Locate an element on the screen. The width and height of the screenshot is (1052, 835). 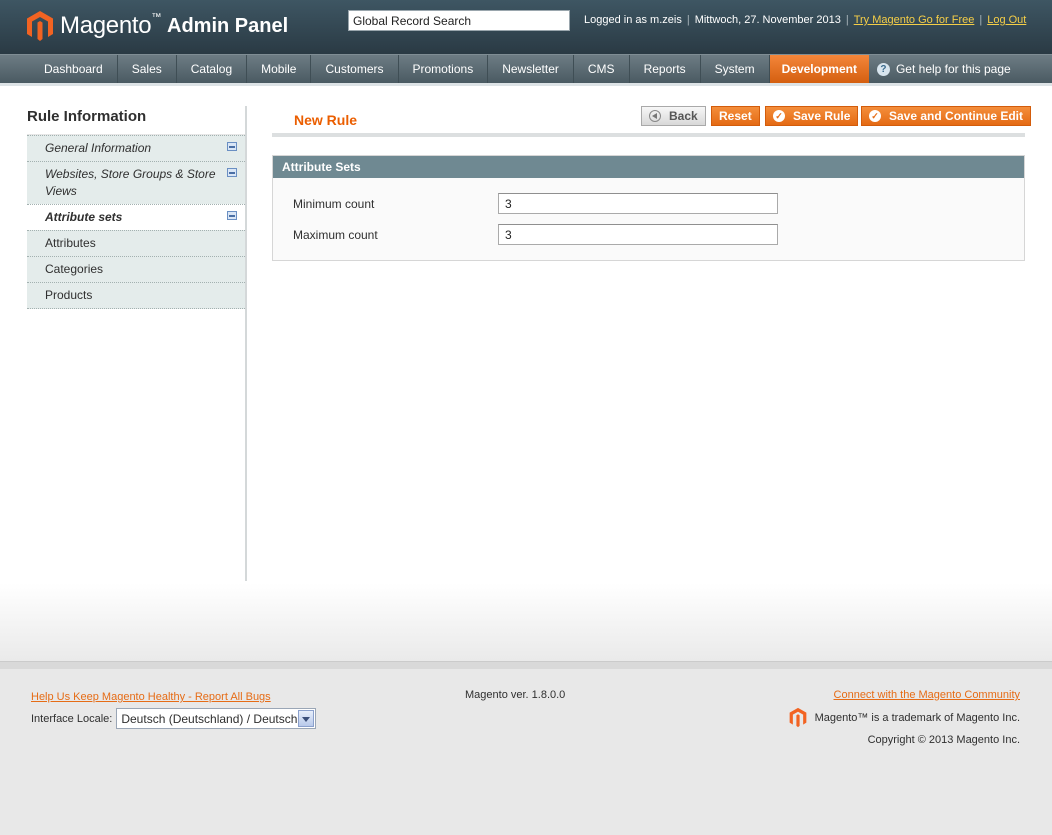
save-rule-button-label: Save Rule is located at coordinates (822, 116).